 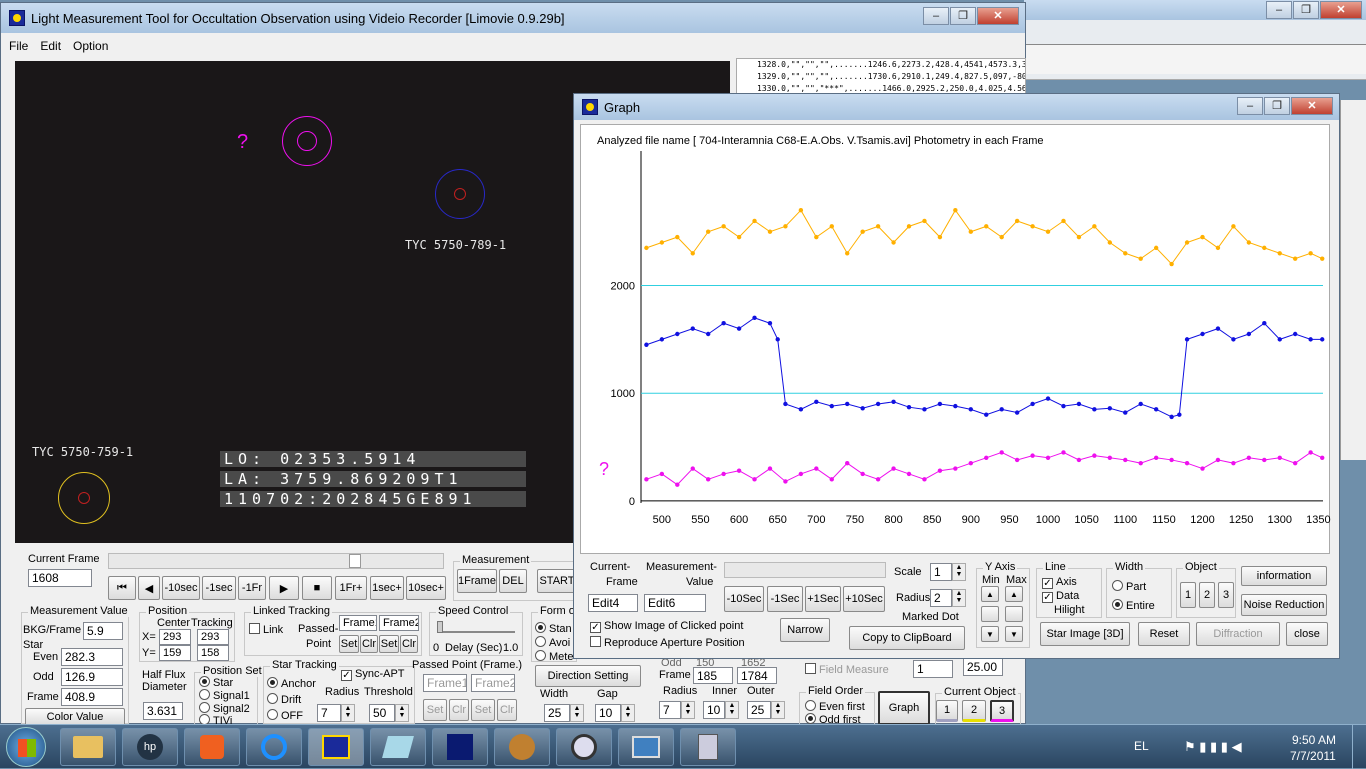 I want to click on frame-scrollbar, so click(x=276, y=561).